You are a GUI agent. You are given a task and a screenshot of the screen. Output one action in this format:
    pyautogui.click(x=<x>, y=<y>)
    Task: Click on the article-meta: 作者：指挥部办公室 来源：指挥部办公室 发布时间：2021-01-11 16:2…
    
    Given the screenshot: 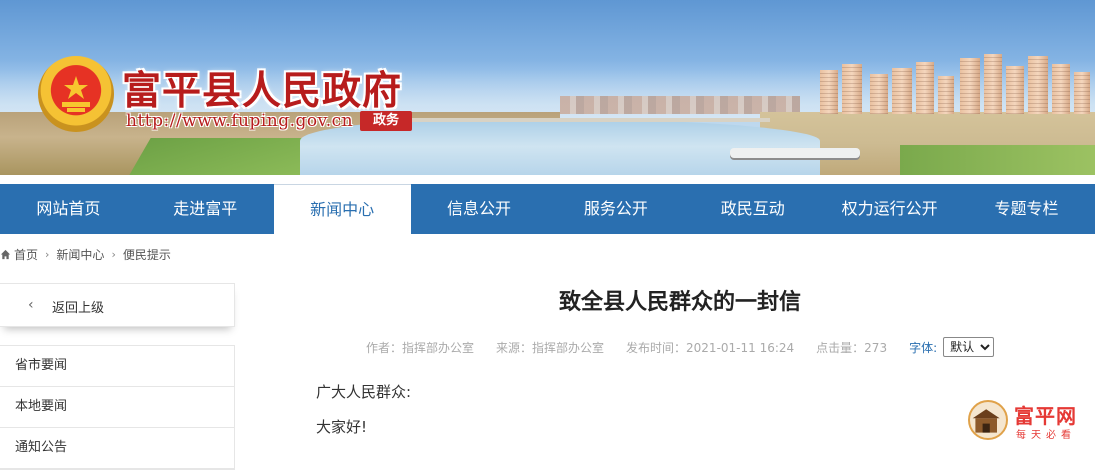 What is the action you would take?
    pyautogui.click(x=680, y=347)
    